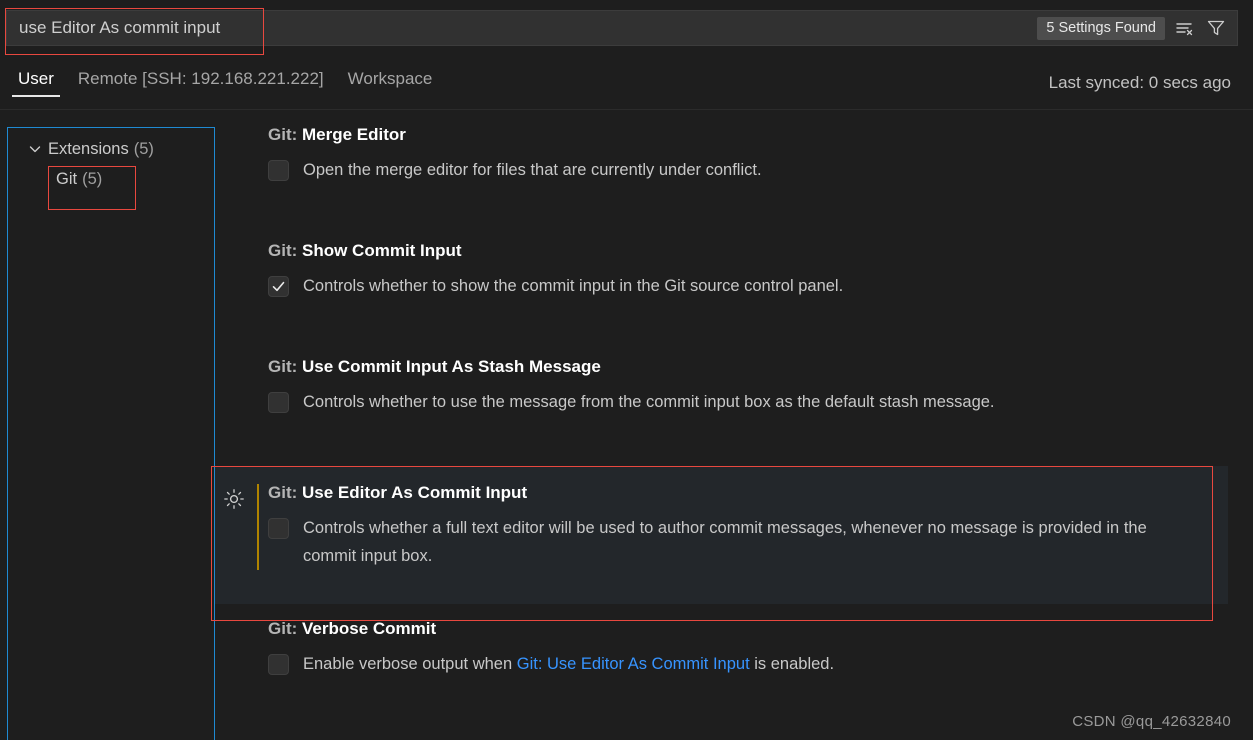  I want to click on settings-search-row: 5 Settings Found, so click(626, 27).